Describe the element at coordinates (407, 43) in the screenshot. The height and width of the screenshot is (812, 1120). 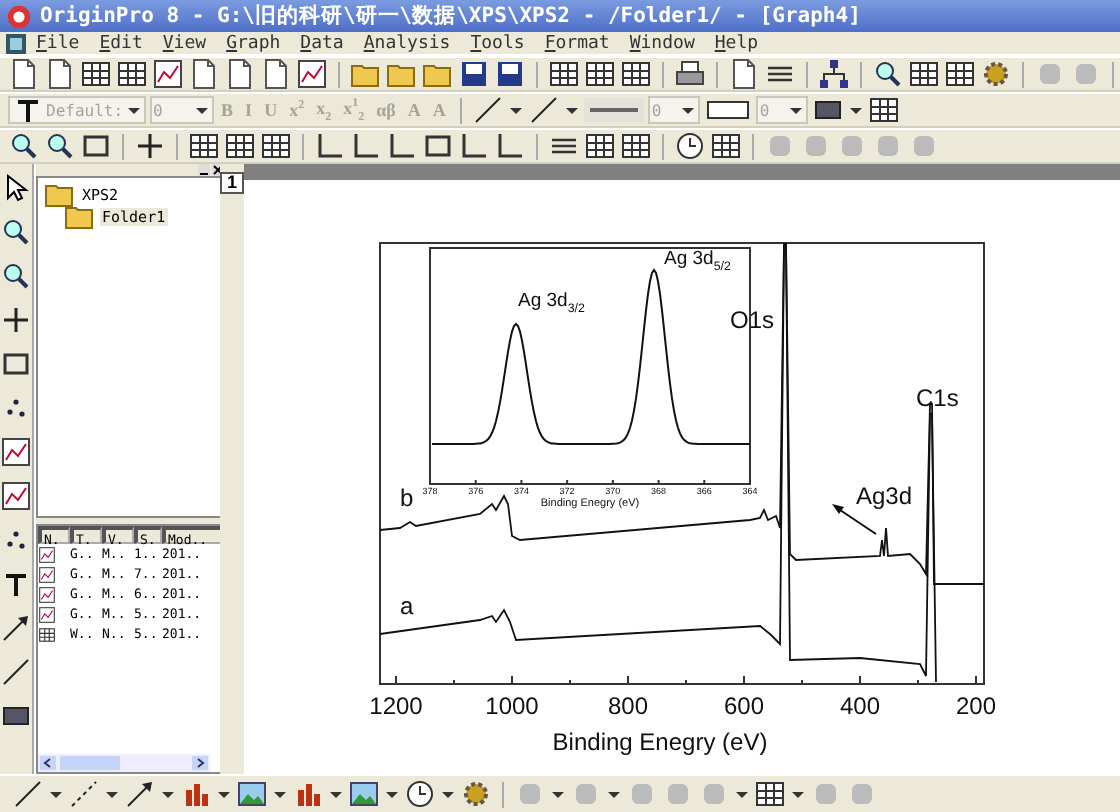
I see `menu-item: Analysis` at that location.